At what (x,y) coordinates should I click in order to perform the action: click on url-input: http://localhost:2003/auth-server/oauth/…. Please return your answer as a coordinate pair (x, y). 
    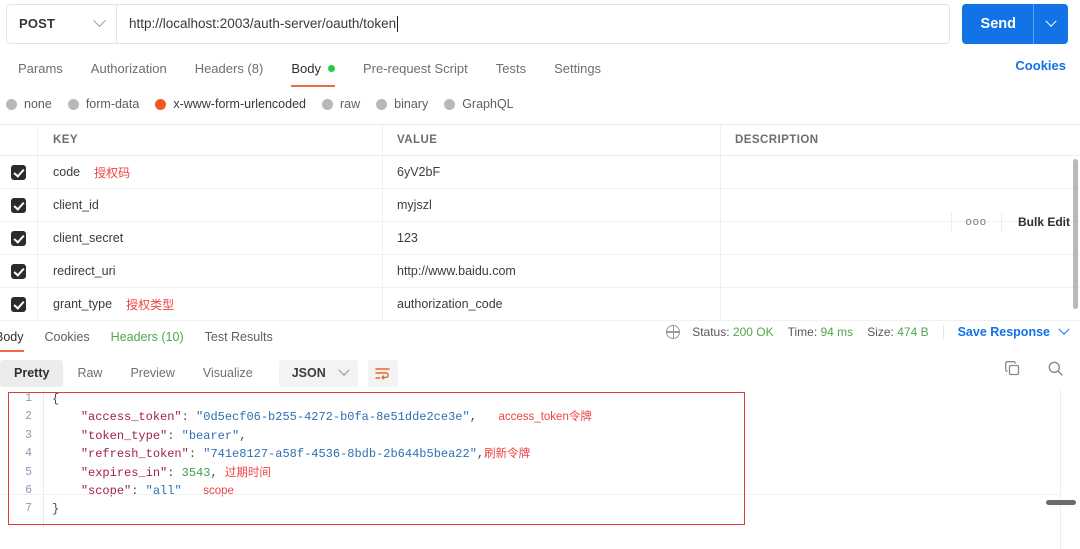
    Looking at the image, I should click on (533, 23).